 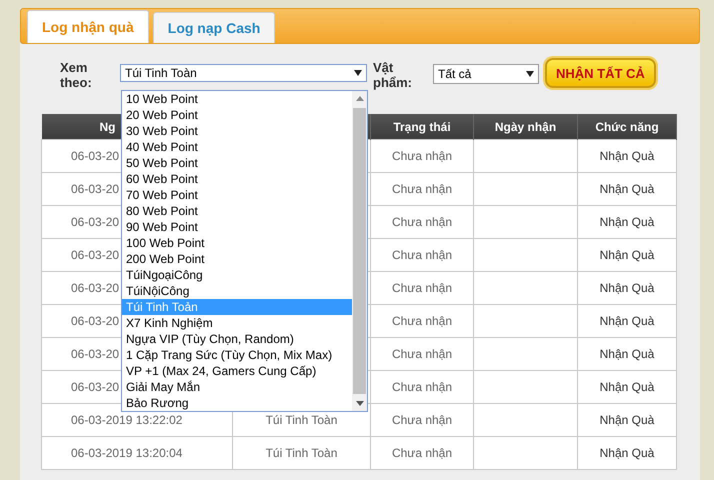 What do you see at coordinates (360, 98) in the screenshot?
I see `scroll-up-icon` at bounding box center [360, 98].